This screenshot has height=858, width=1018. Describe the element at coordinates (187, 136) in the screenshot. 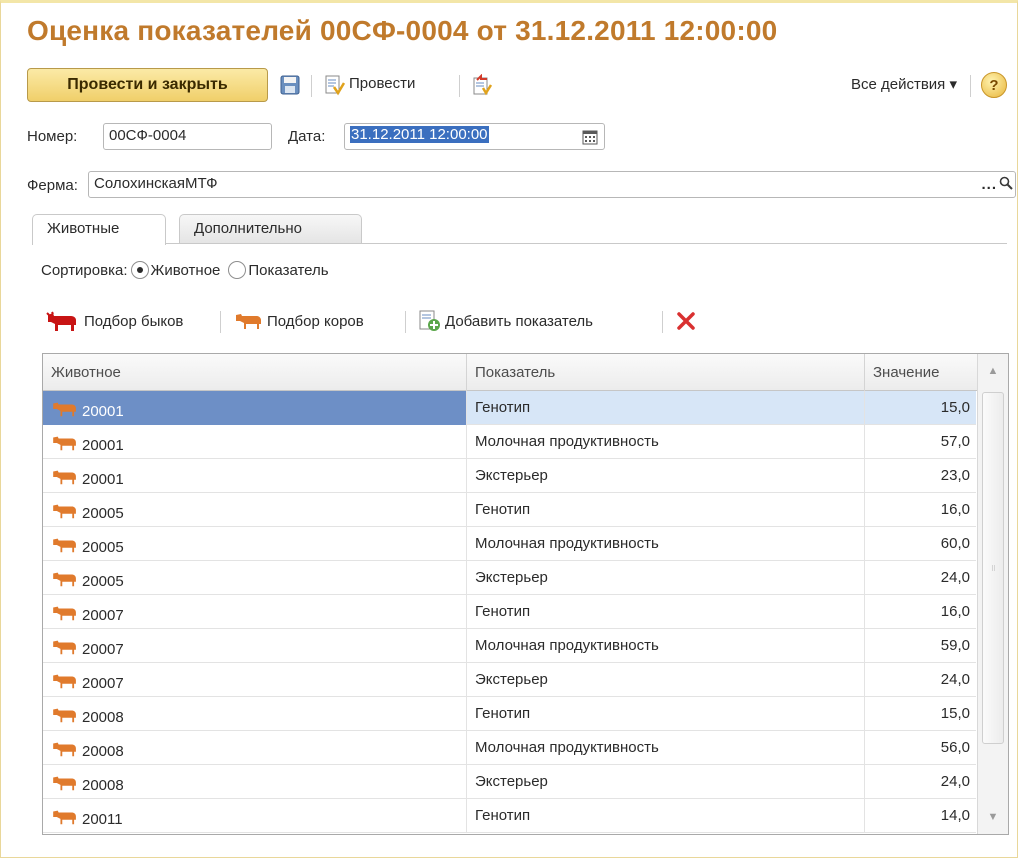

I see `number-field: 00СФ-0004` at that location.